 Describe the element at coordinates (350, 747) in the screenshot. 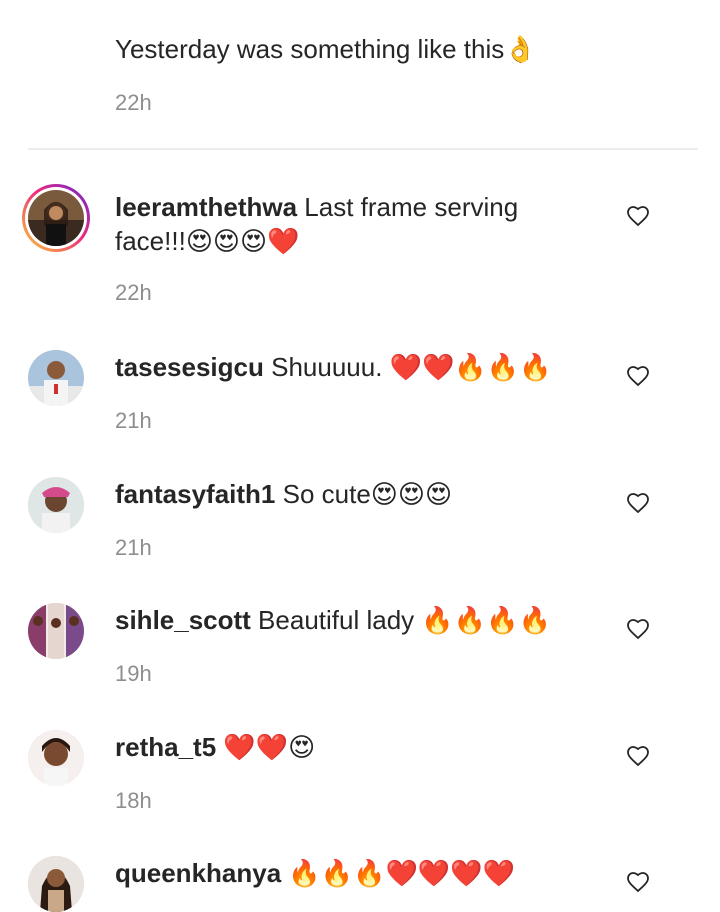

I see `comment-body: retha_t5 ❤️❤️😍` at that location.